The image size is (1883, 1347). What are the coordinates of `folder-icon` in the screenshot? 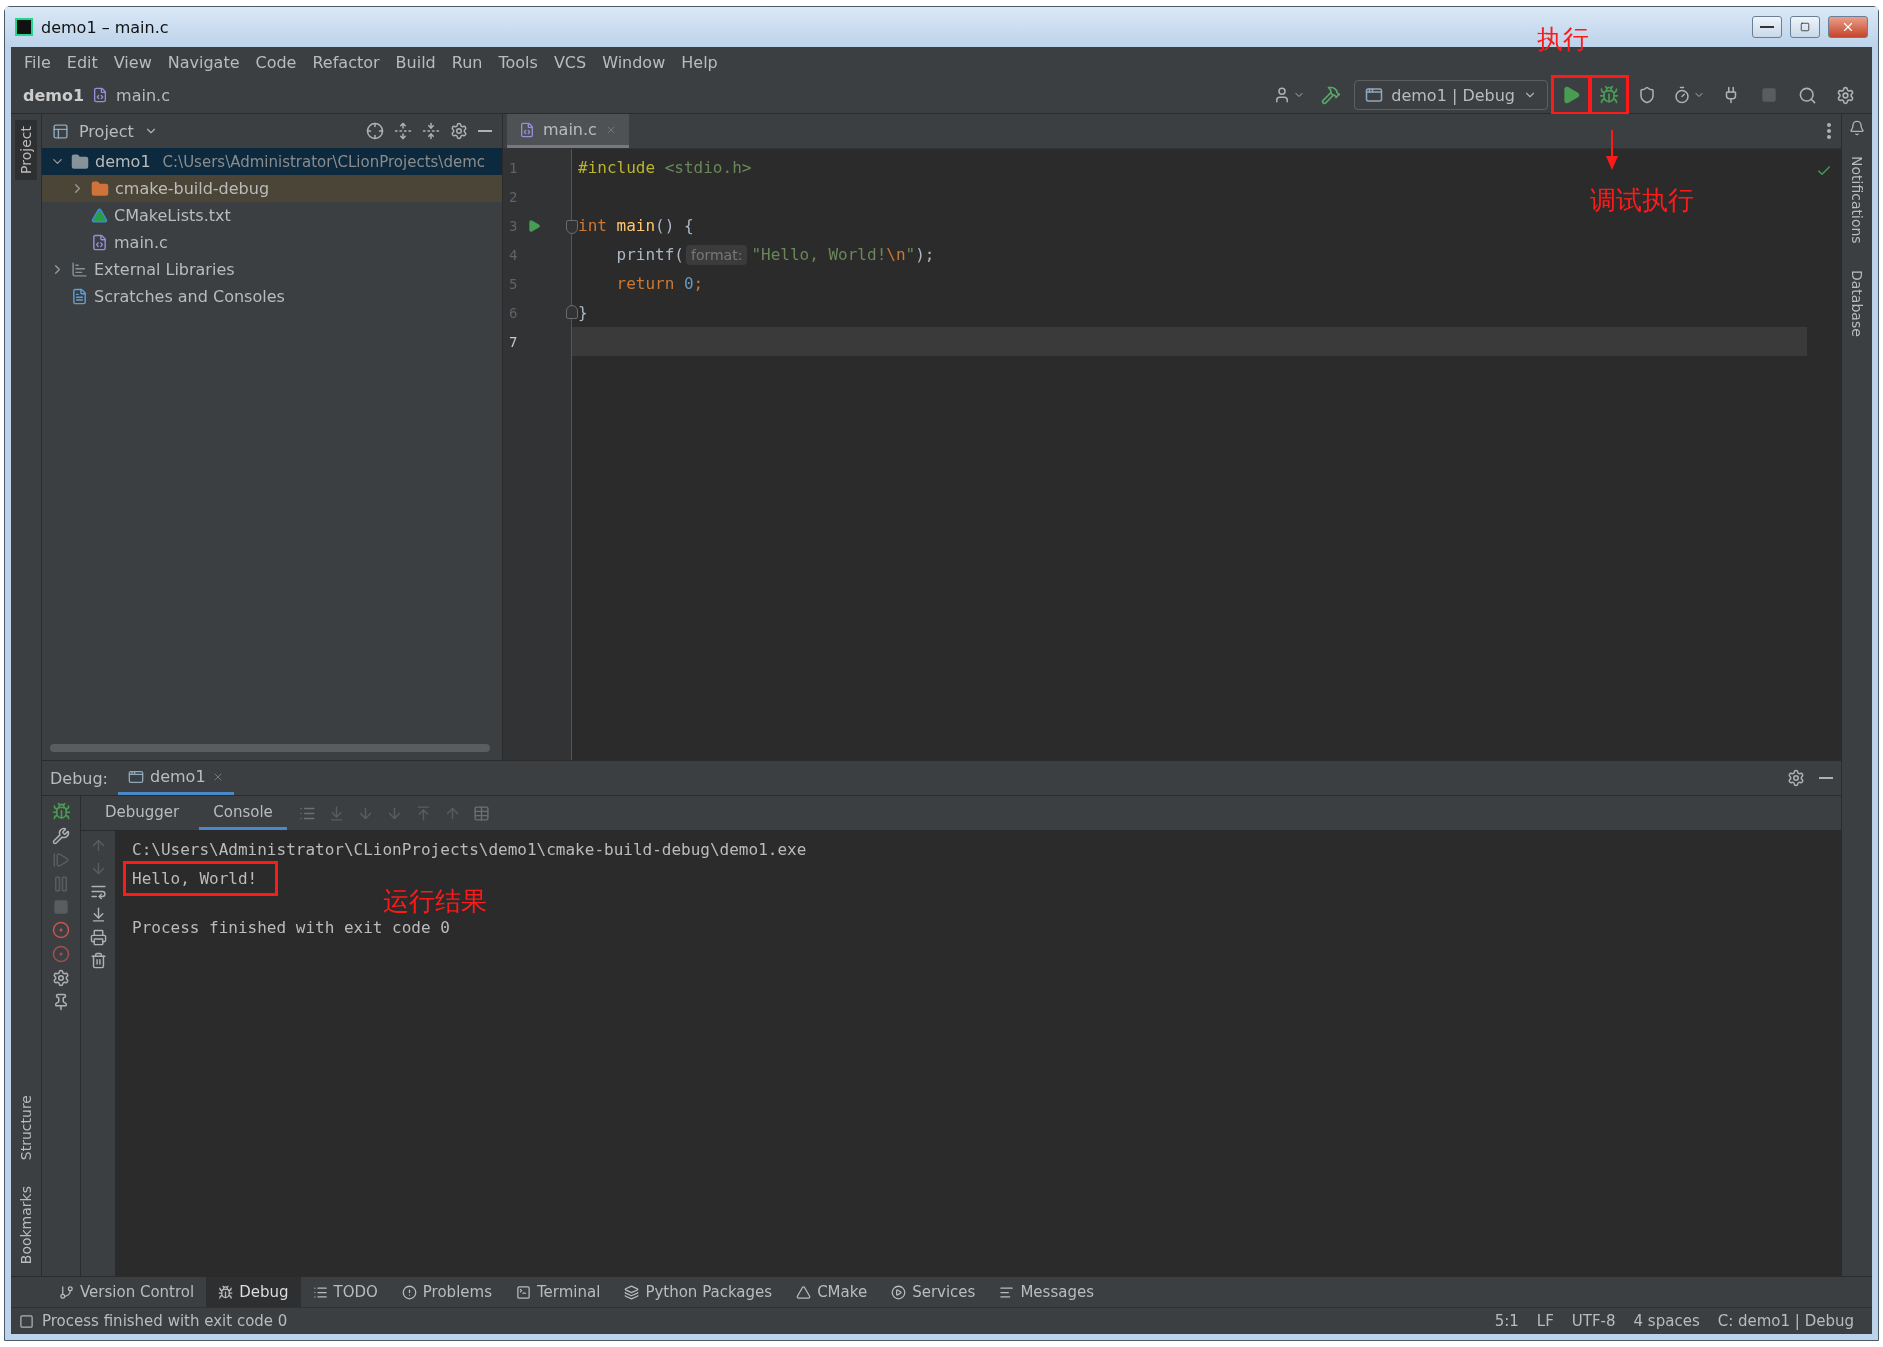 It's located at (100, 188).